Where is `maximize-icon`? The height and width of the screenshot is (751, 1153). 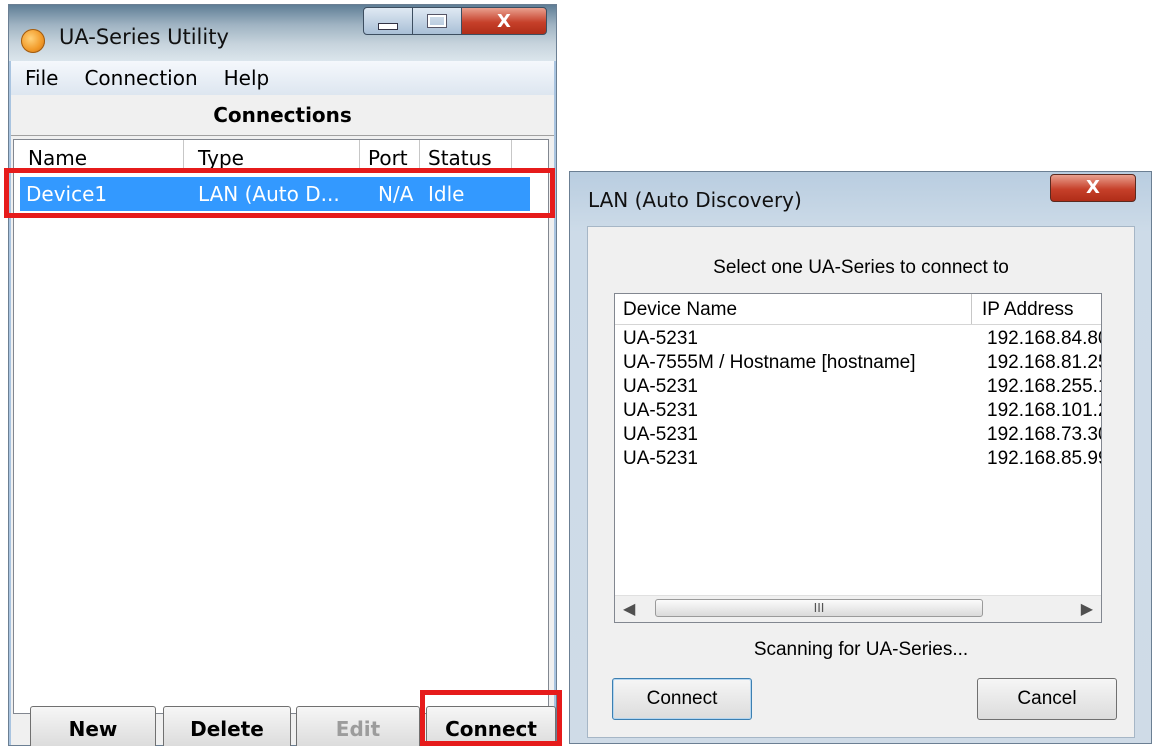
maximize-icon is located at coordinates (437, 21).